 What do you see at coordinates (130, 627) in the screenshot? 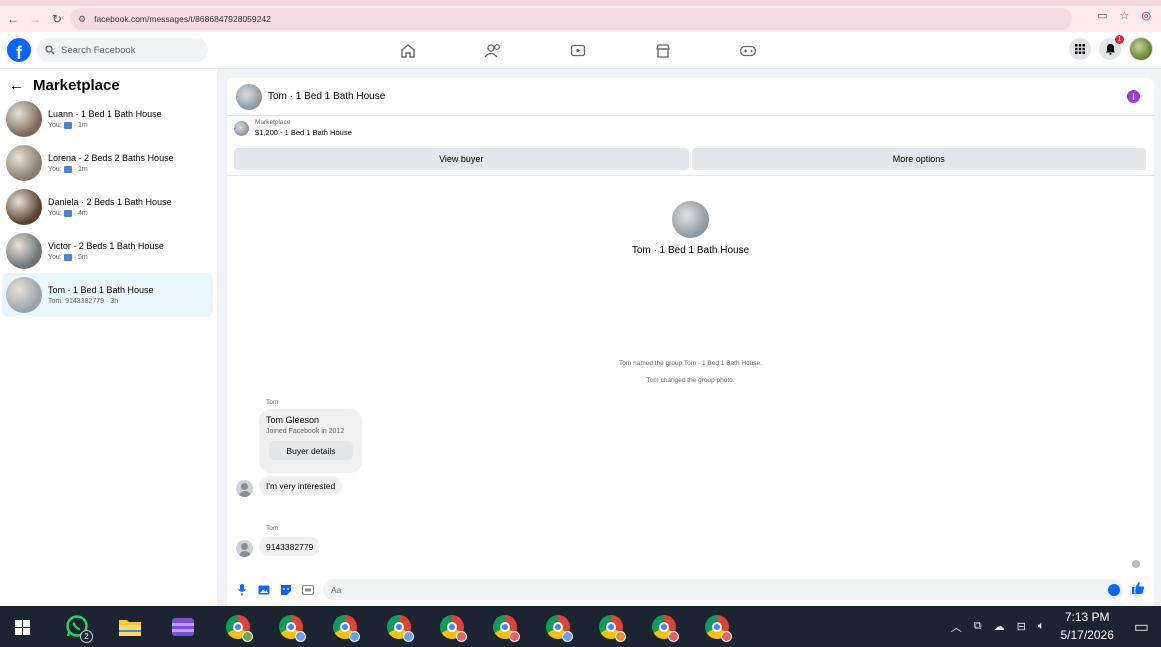
I see `file-explorer-icon` at bounding box center [130, 627].